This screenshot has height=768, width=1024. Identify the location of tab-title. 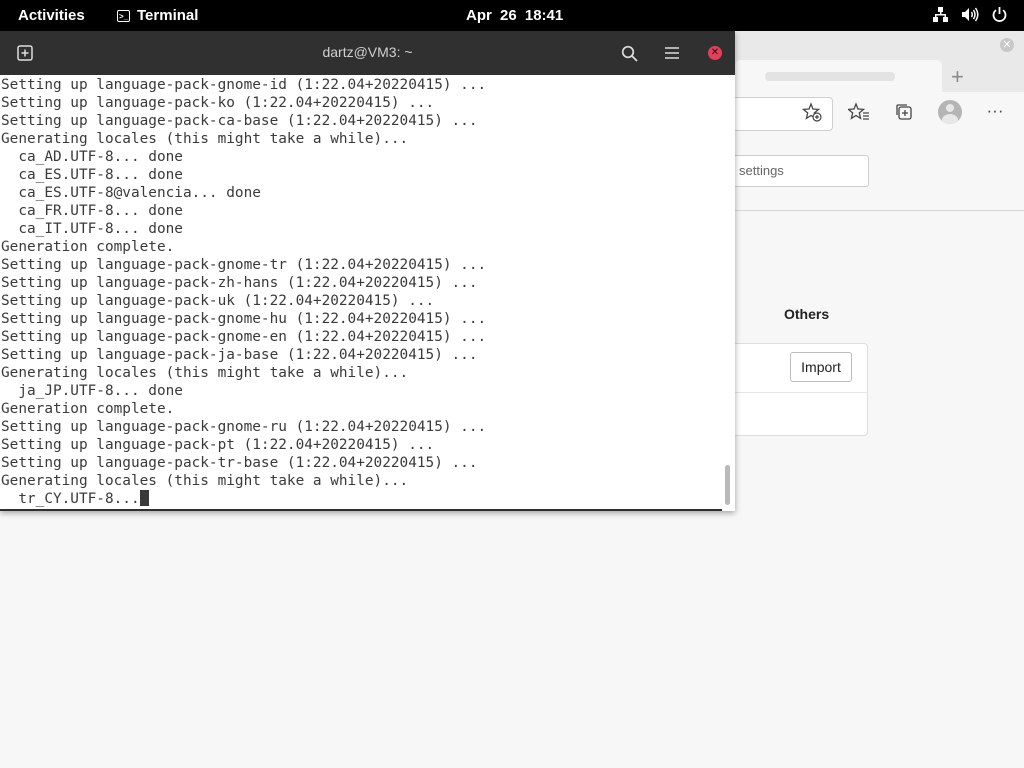
(830, 76).